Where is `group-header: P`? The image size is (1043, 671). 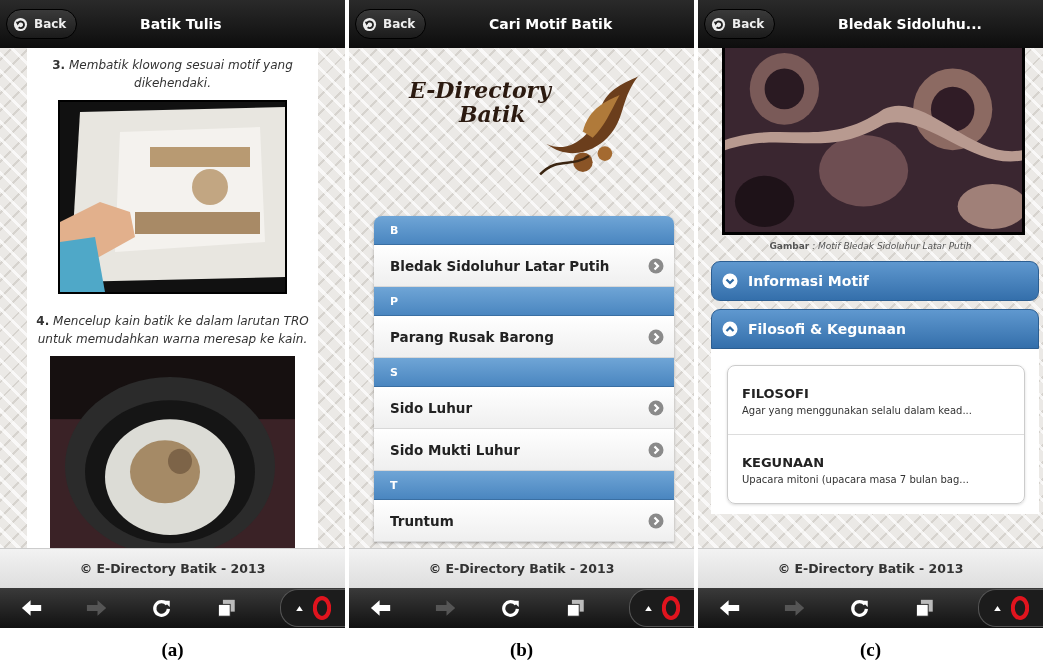
group-header: P is located at coordinates (524, 301).